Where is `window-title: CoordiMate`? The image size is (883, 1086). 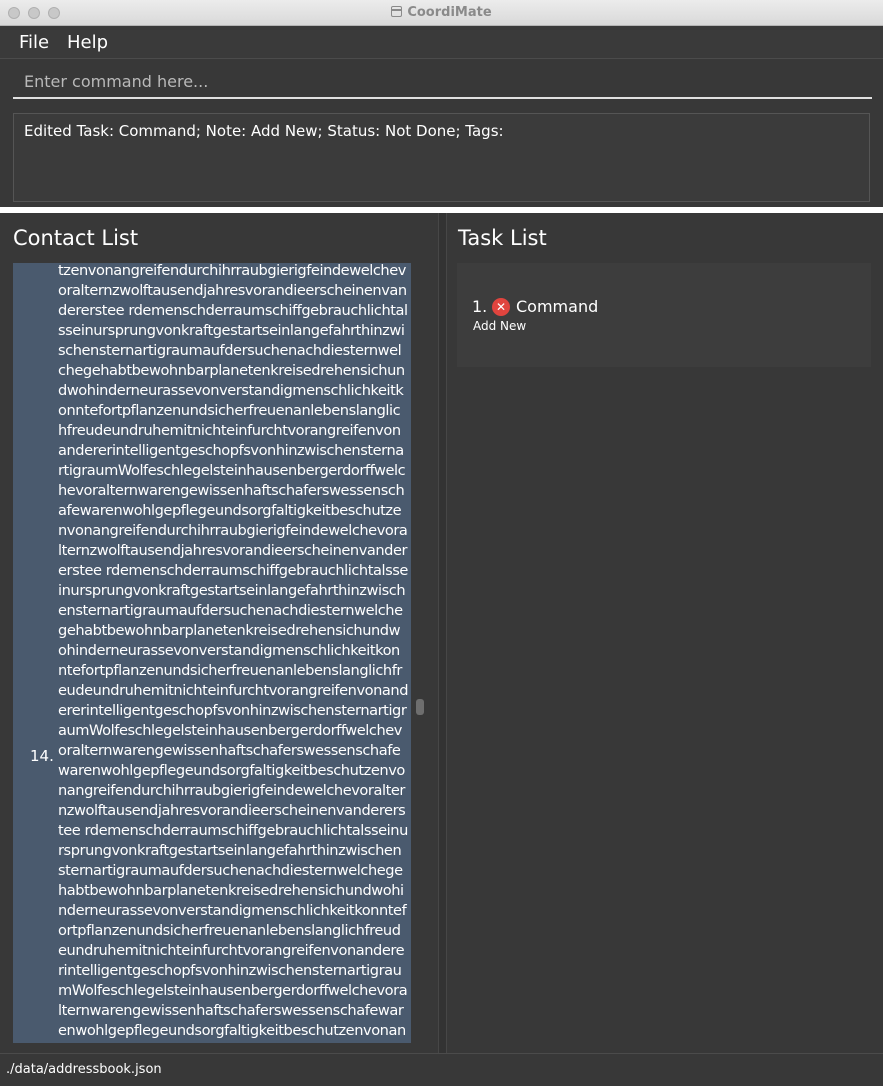
window-title: CoordiMate is located at coordinates (441, 12).